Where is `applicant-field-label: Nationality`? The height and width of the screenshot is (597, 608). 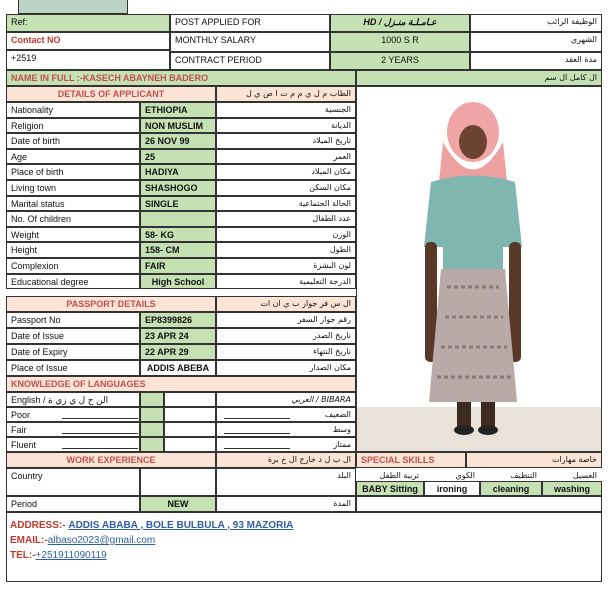 applicant-field-label: Nationality is located at coordinates (73, 110).